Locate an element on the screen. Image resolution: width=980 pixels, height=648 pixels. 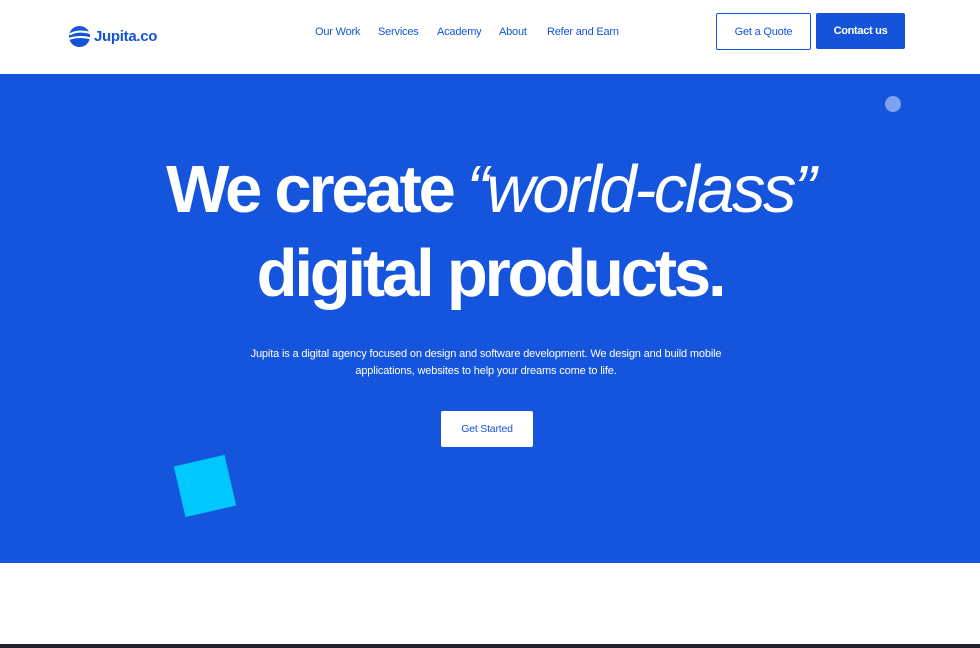
jupita-planet-logo-icon is located at coordinates (79, 36).